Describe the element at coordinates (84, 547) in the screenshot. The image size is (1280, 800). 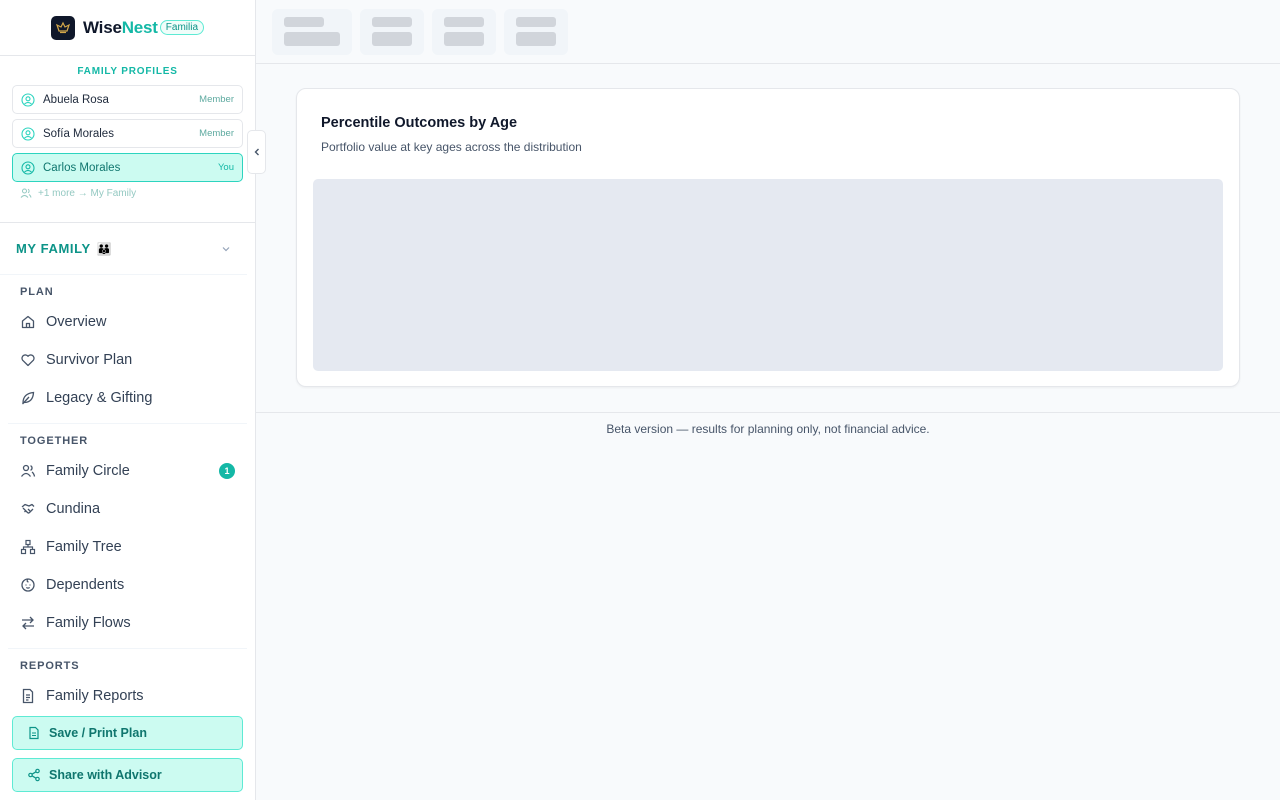
I see `sidebar-item-label: Family Tree` at that location.